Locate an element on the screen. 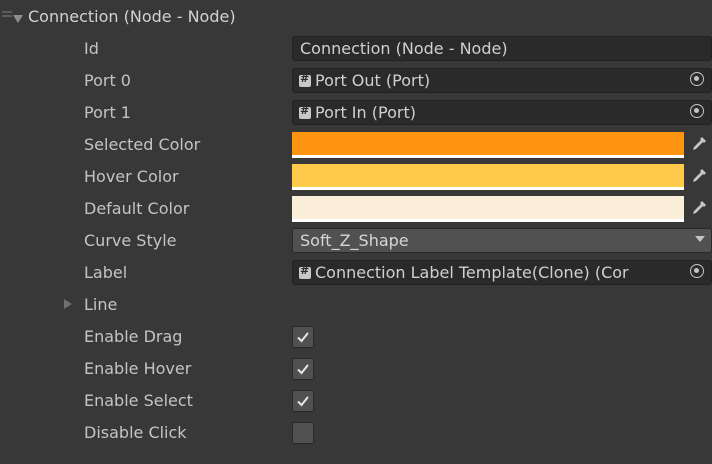  enable-select-label: Enable Select is located at coordinates (138, 400).